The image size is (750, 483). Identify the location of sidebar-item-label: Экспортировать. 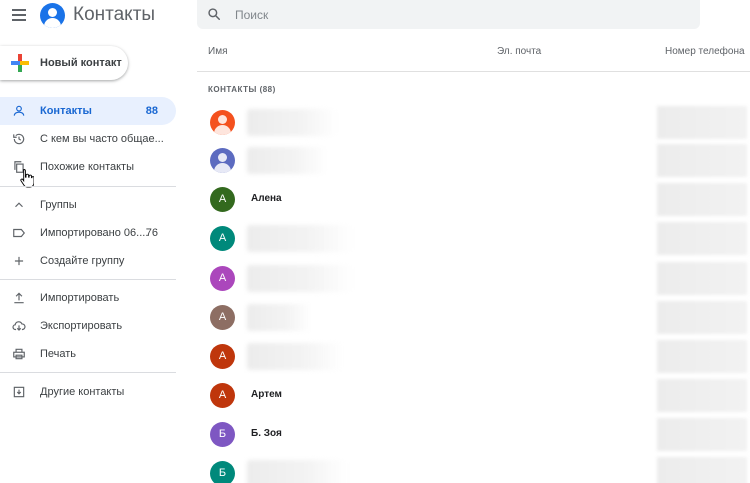
(81, 326).